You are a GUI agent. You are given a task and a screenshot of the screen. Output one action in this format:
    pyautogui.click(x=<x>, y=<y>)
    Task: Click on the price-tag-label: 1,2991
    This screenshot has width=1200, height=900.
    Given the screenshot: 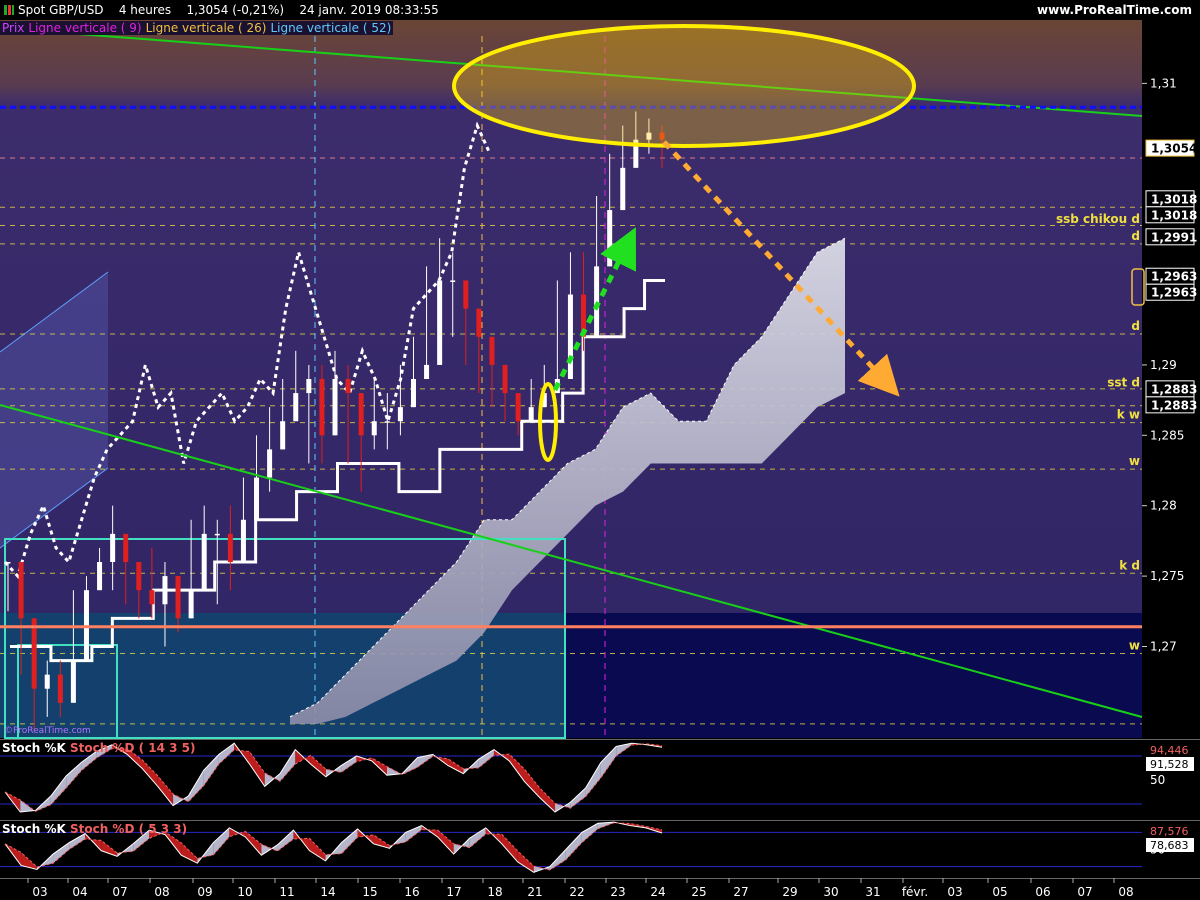 What is the action you would take?
    pyautogui.click(x=1174, y=237)
    